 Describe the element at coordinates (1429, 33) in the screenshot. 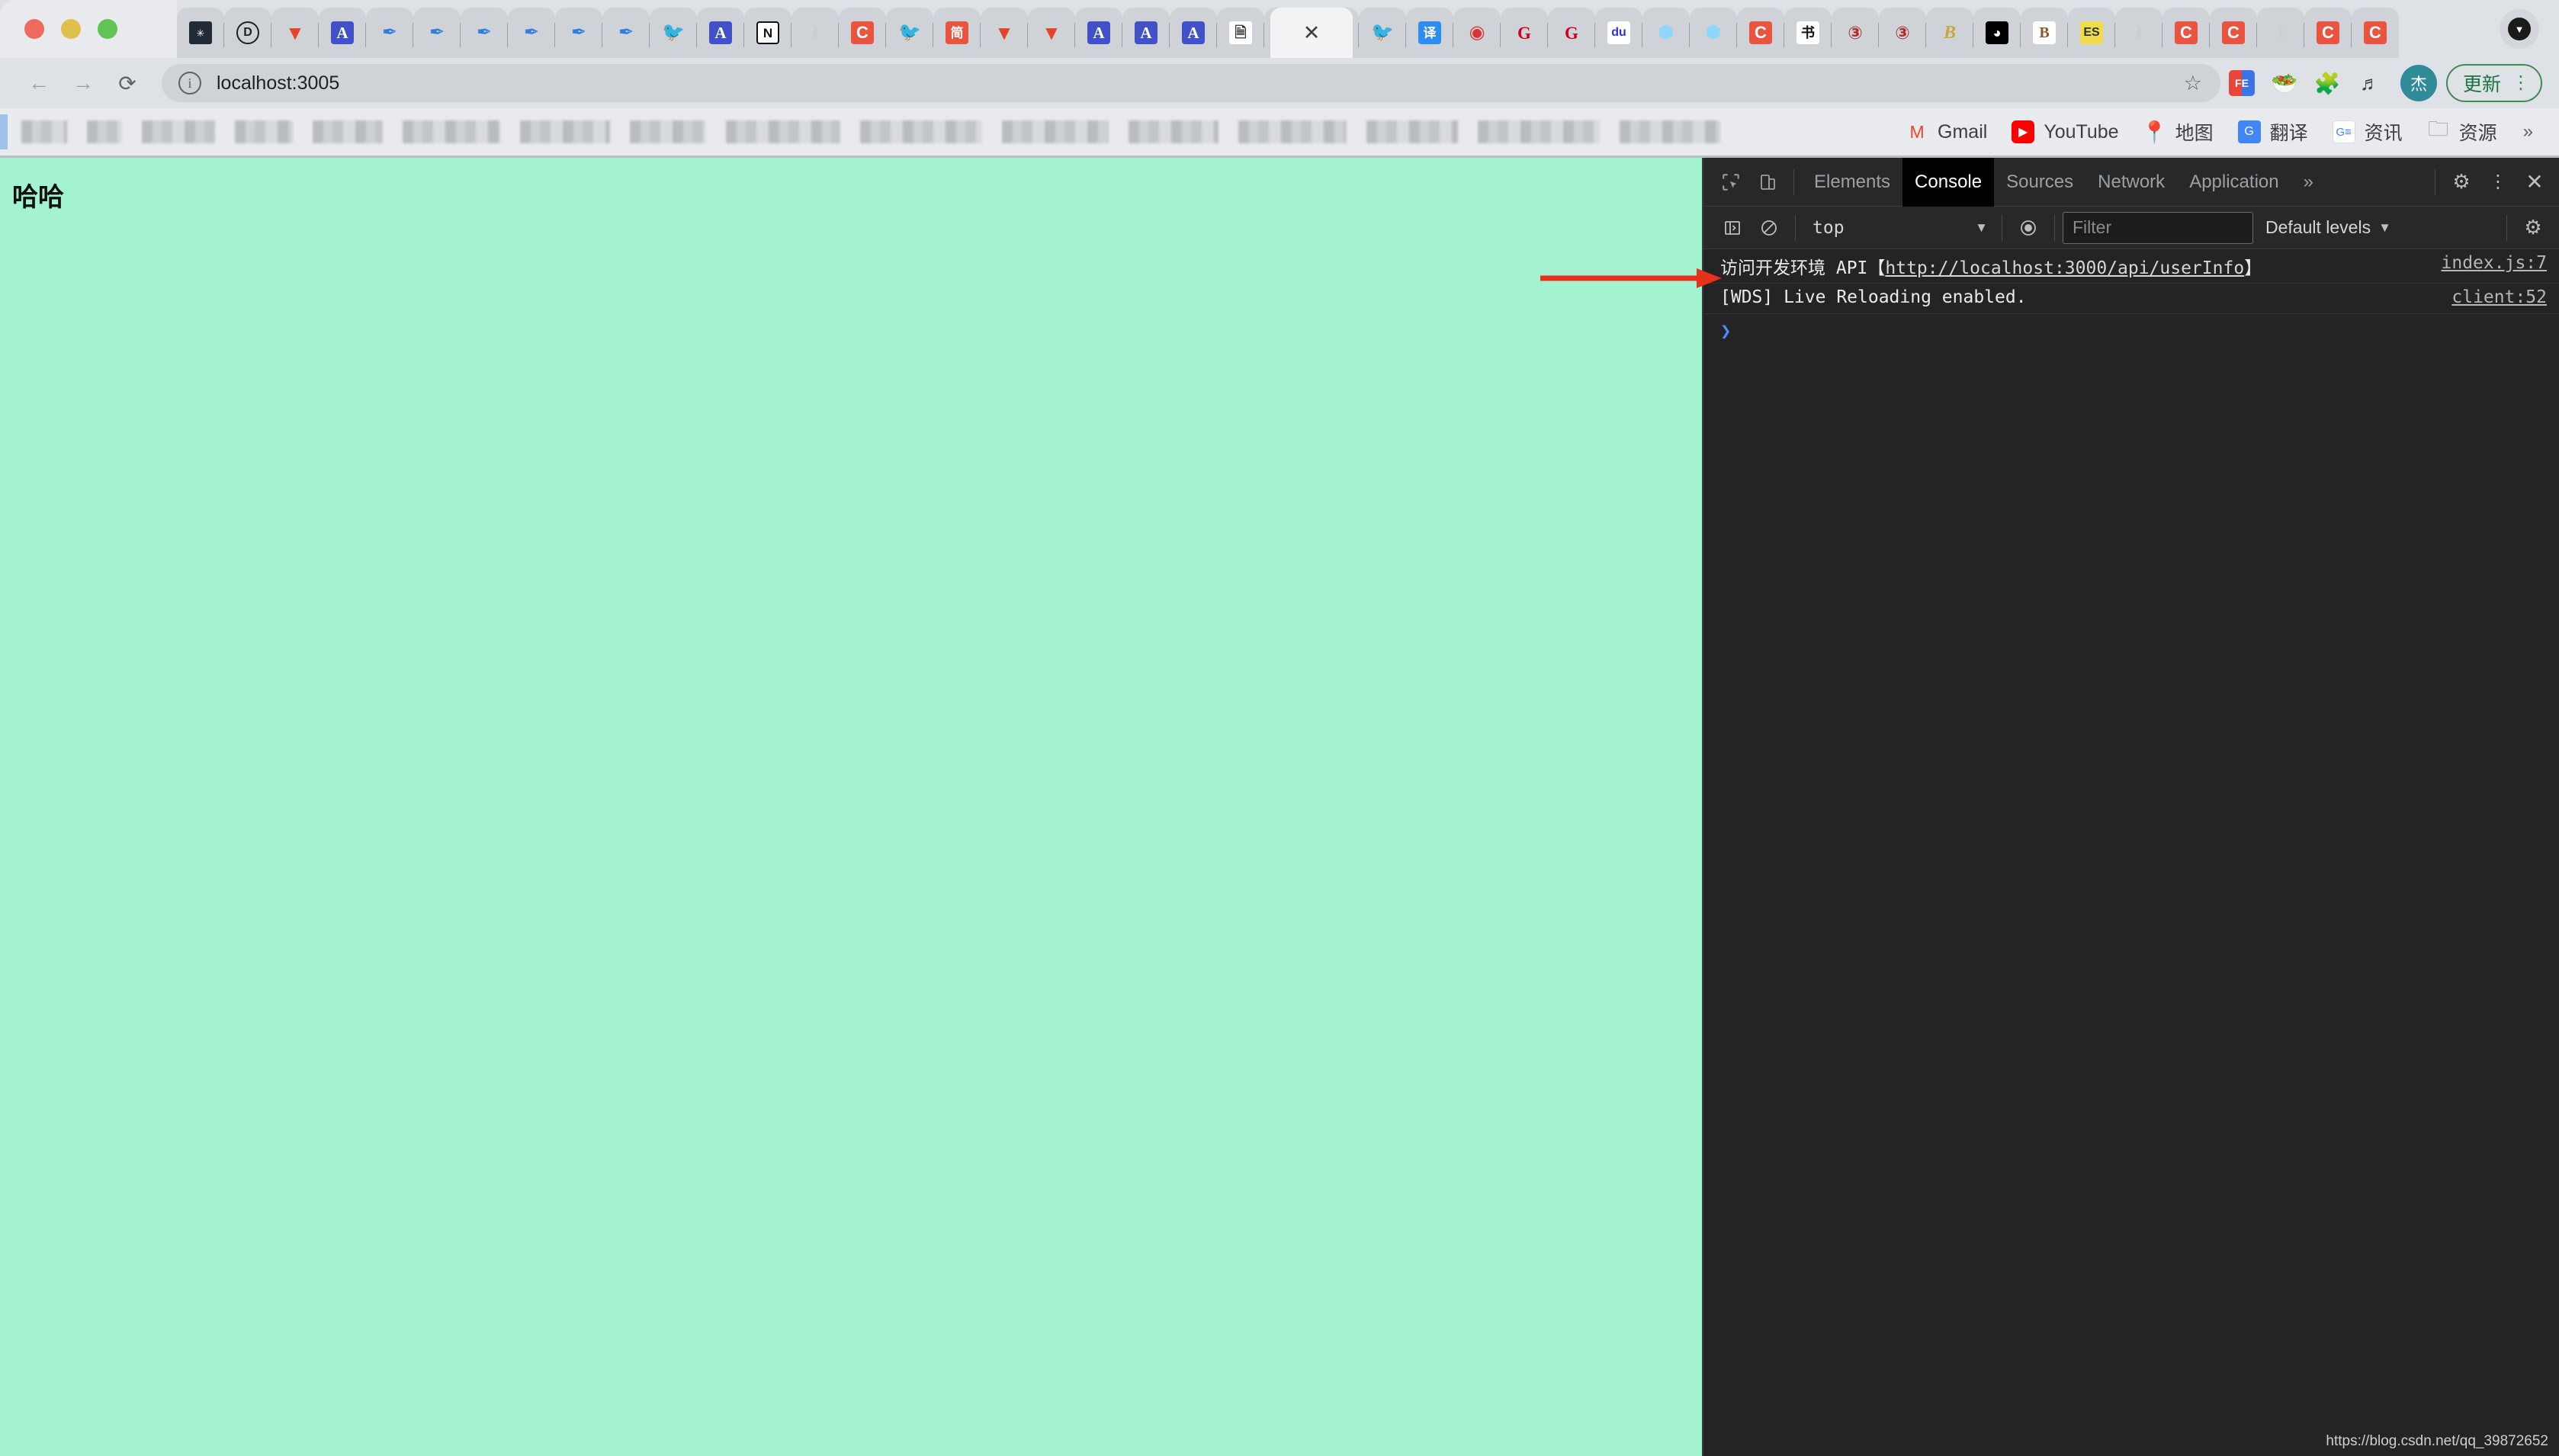

I see `browser-tab: 译` at that location.